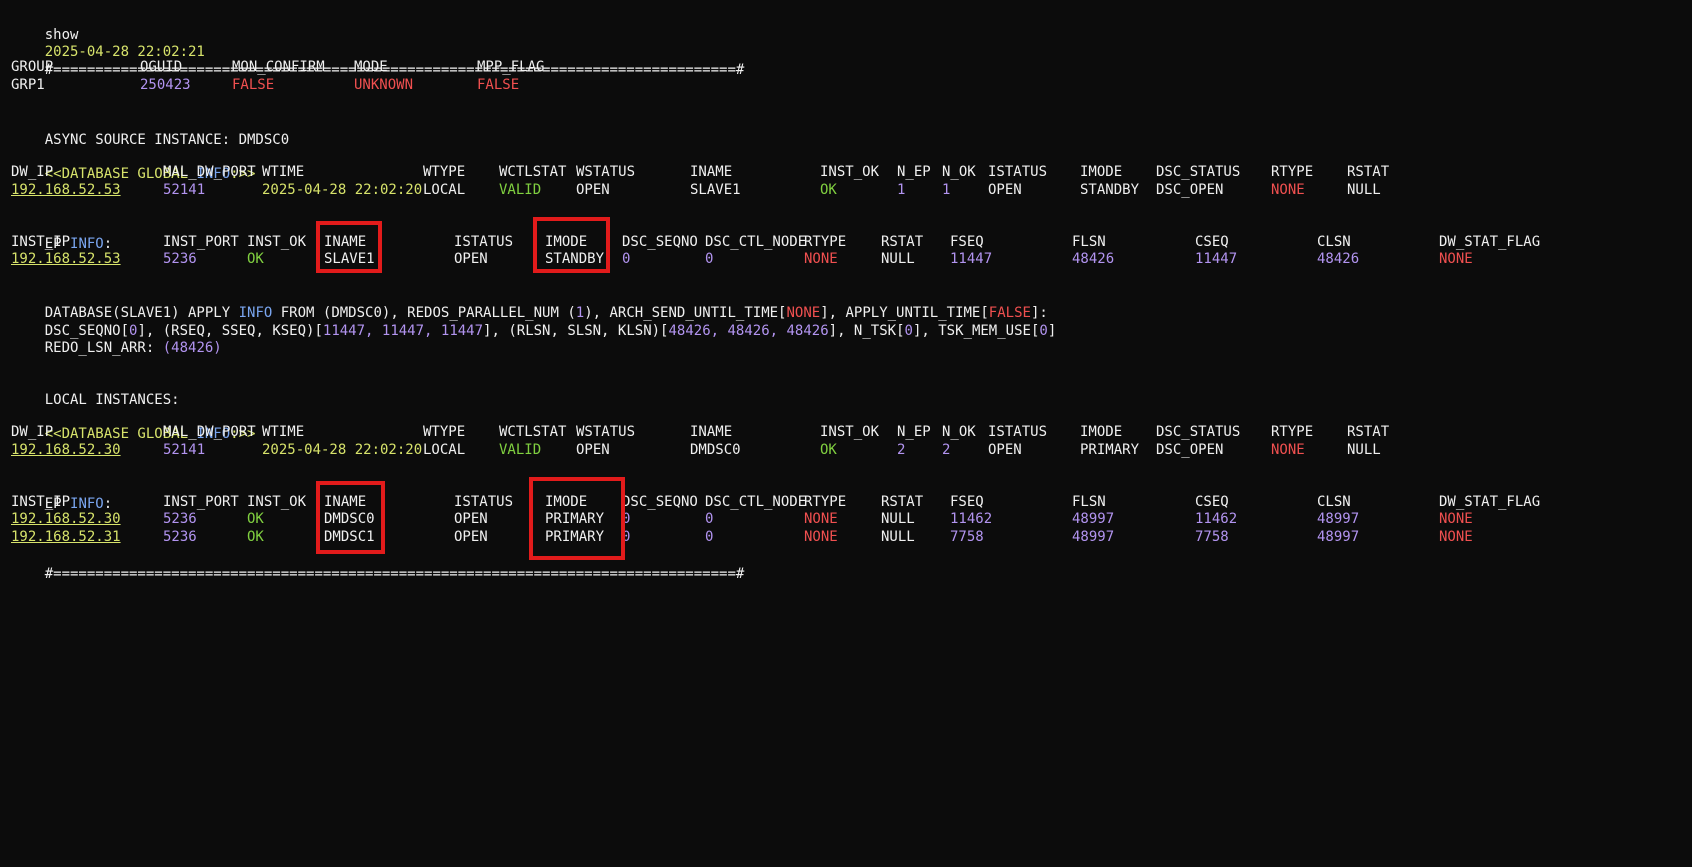  What do you see at coordinates (756, 502) in the screenshot?
I see `ep-header: DSC_CTL_NODE` at bounding box center [756, 502].